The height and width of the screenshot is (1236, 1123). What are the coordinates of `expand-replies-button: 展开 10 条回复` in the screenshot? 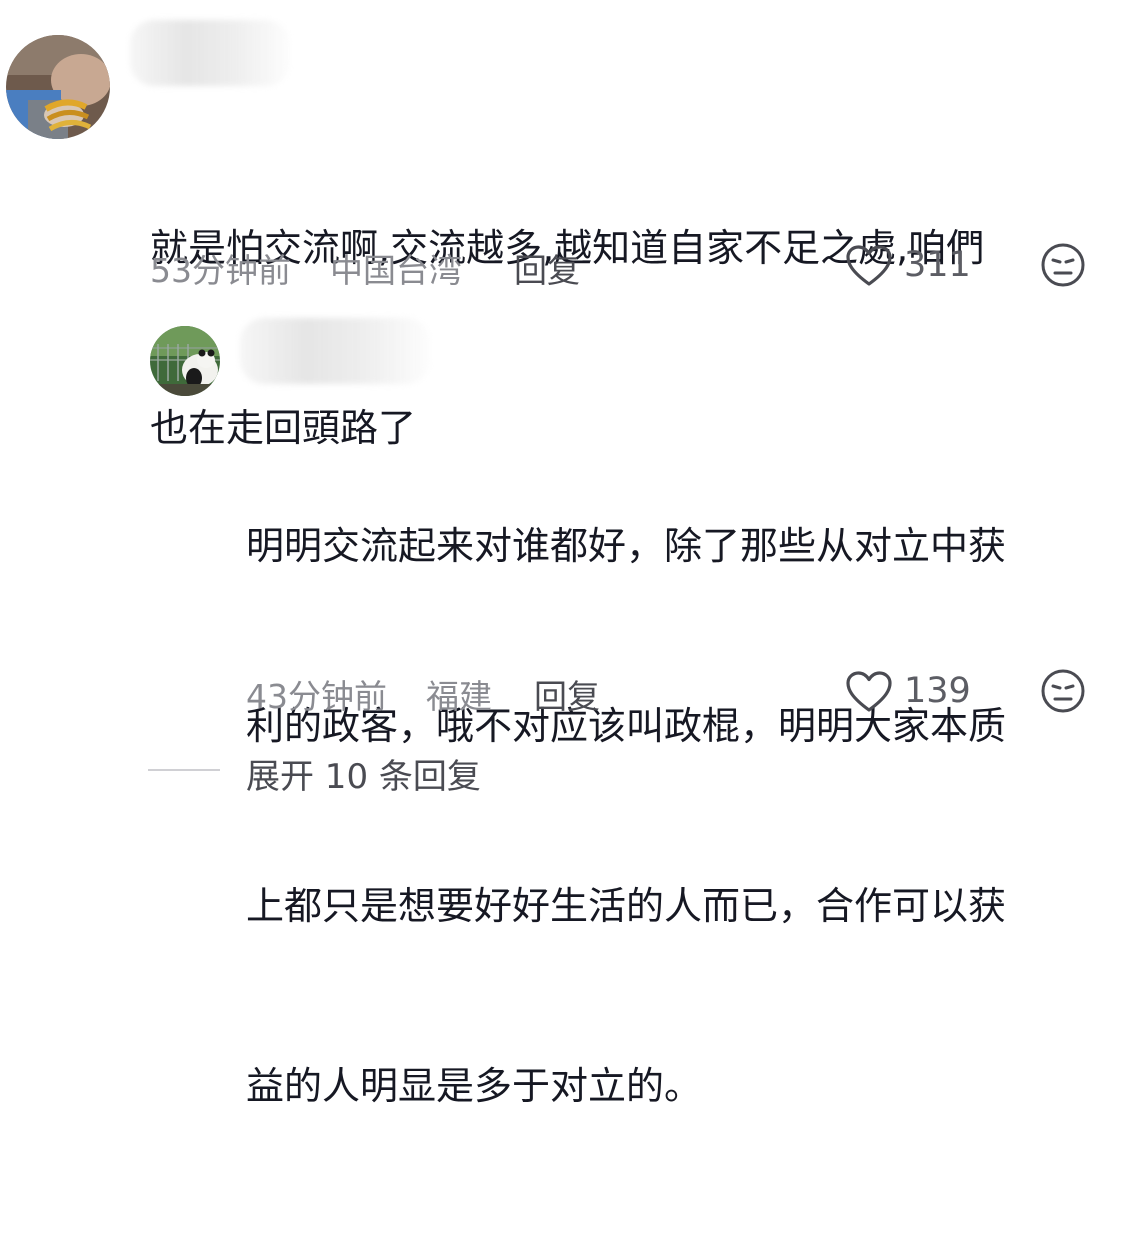 It's located at (363, 773).